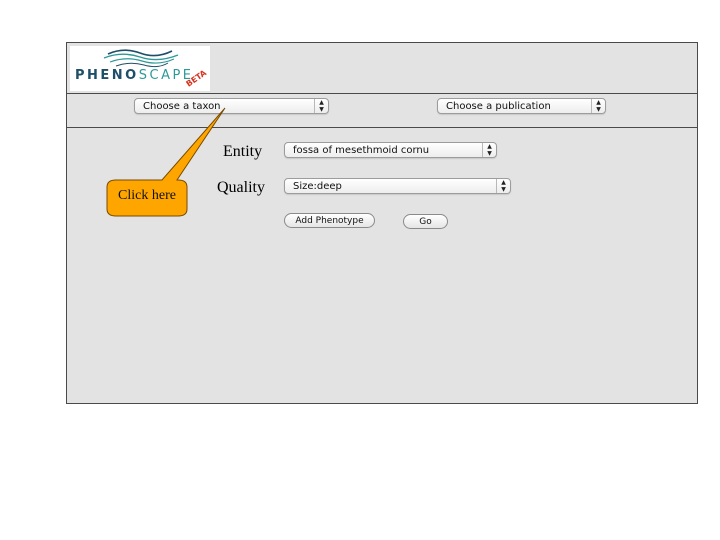 The image size is (720, 540). I want to click on phenoscape-logo: PHENOSCAPE BETA, so click(140, 68).